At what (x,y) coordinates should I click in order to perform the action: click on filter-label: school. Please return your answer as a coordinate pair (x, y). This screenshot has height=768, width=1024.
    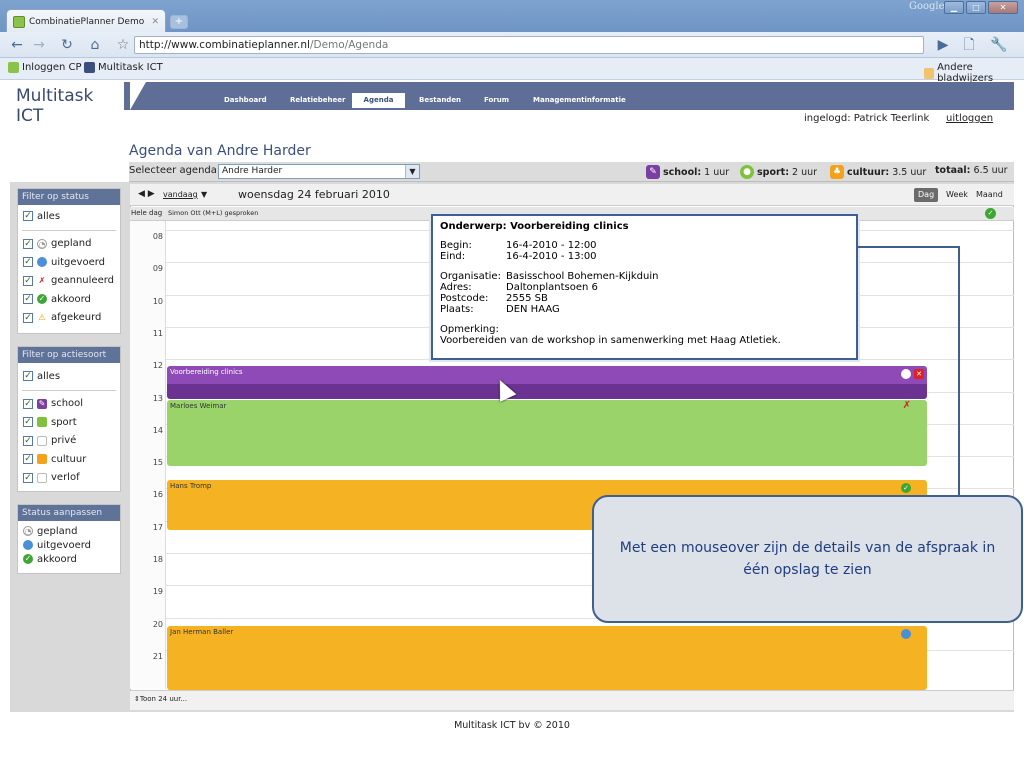
    Looking at the image, I should click on (67, 404).